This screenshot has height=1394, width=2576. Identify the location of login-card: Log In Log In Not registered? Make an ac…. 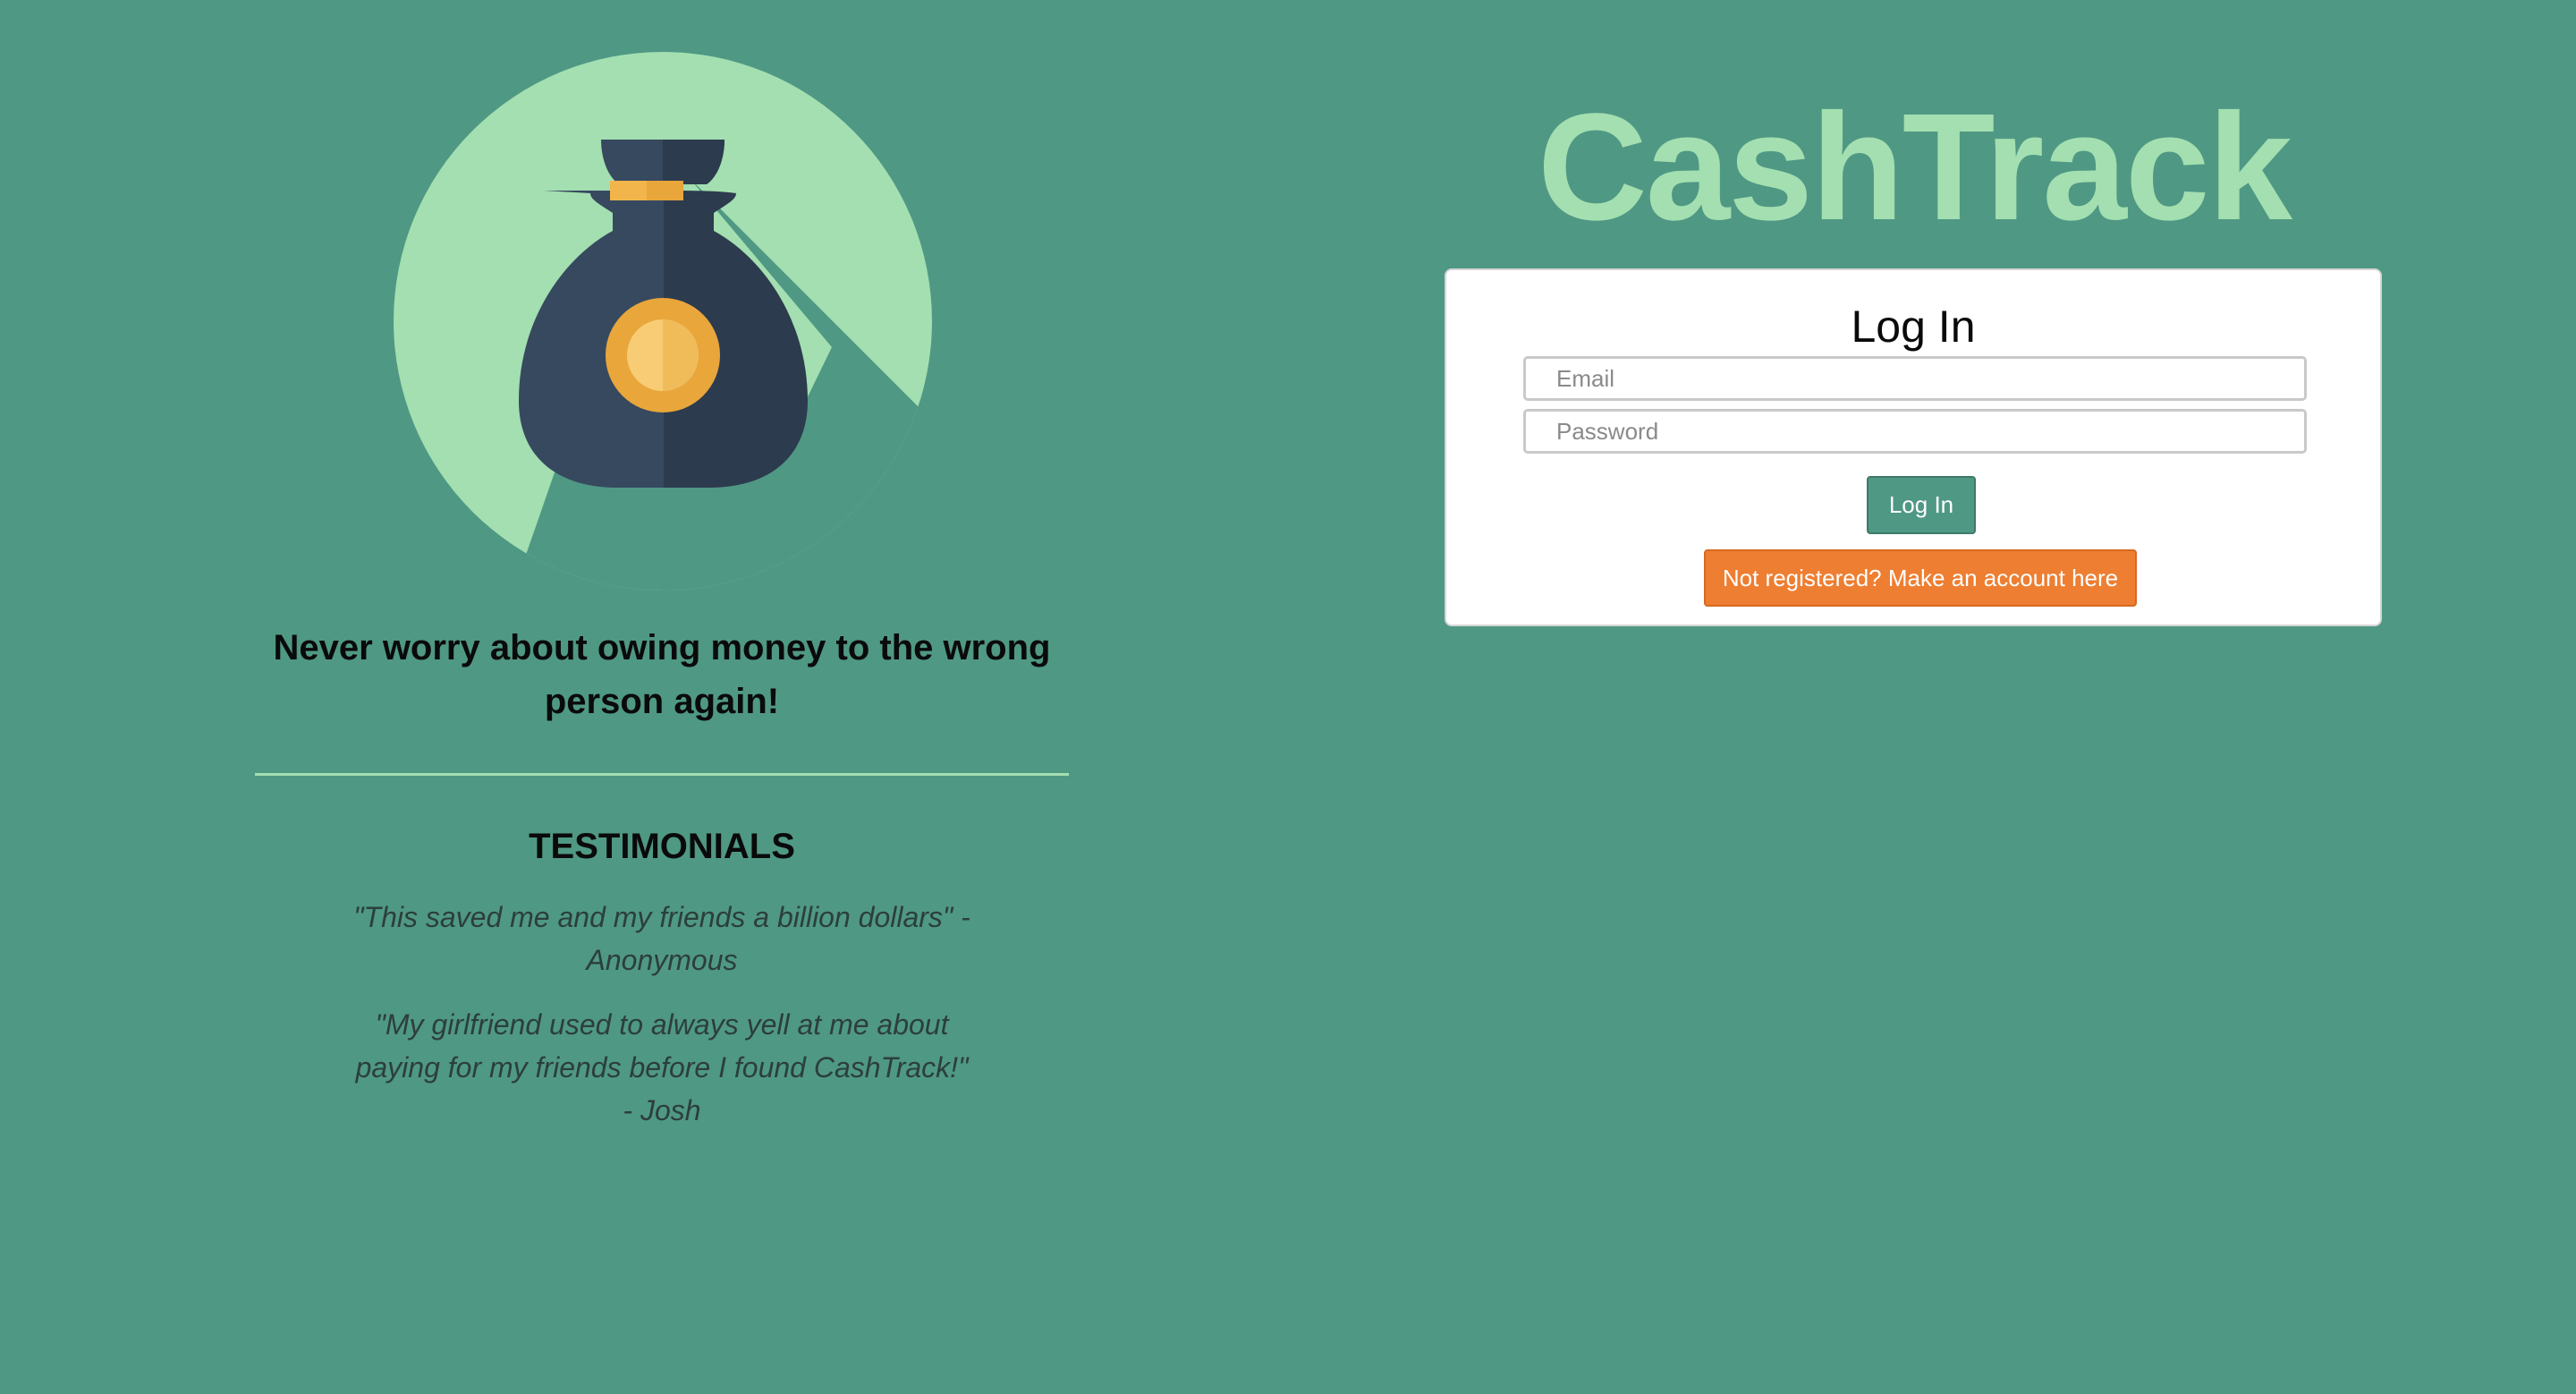
(1913, 447).